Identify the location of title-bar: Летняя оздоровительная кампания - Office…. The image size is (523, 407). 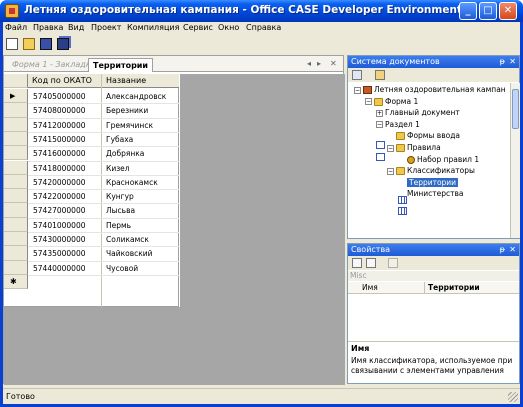
(261, 11).